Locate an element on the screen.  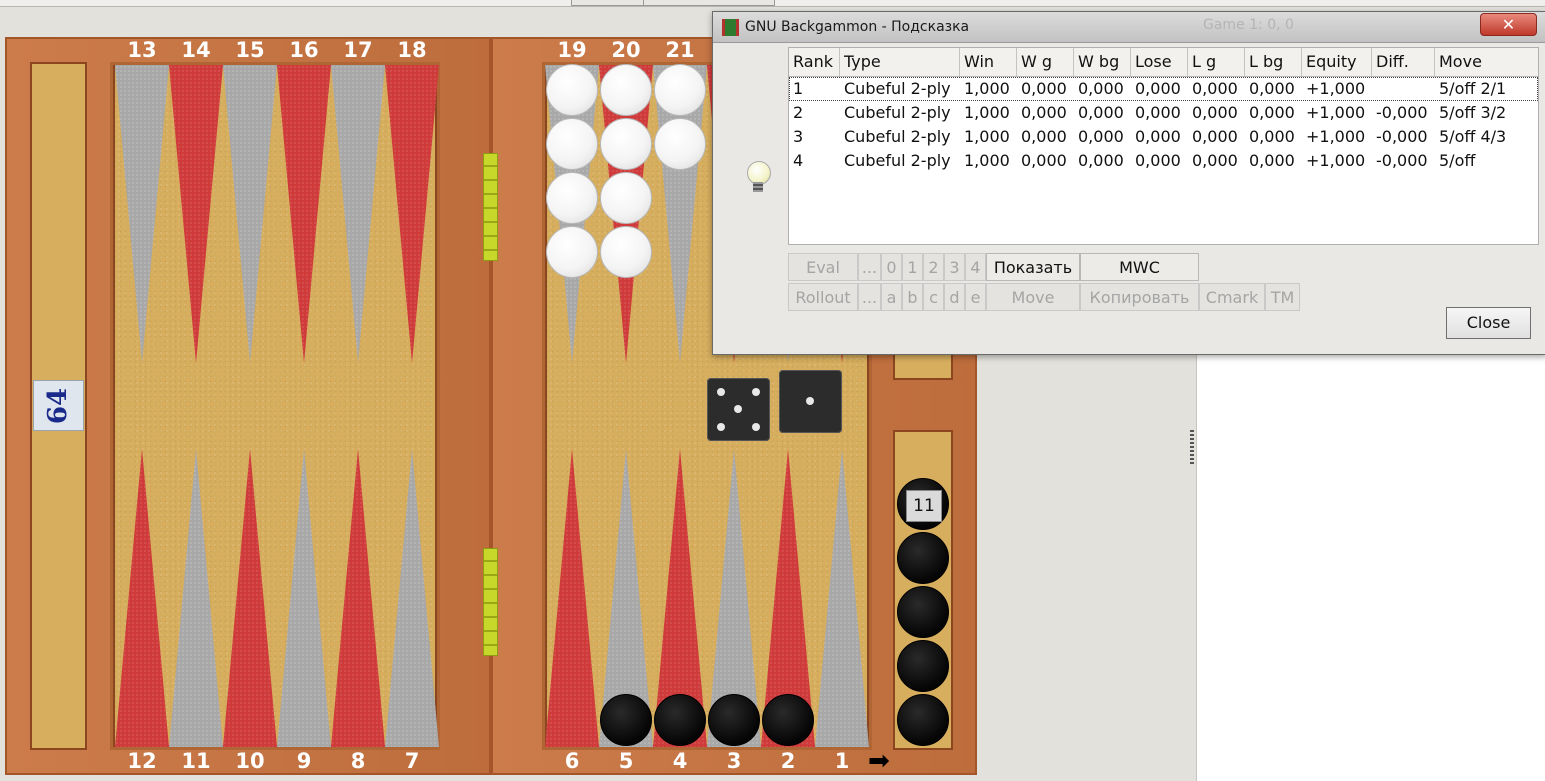
col-header-w-bg: W bg is located at coordinates (1102, 62).